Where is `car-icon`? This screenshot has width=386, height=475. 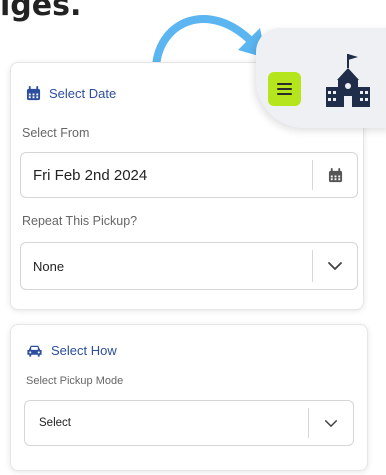
car-icon is located at coordinates (34, 351).